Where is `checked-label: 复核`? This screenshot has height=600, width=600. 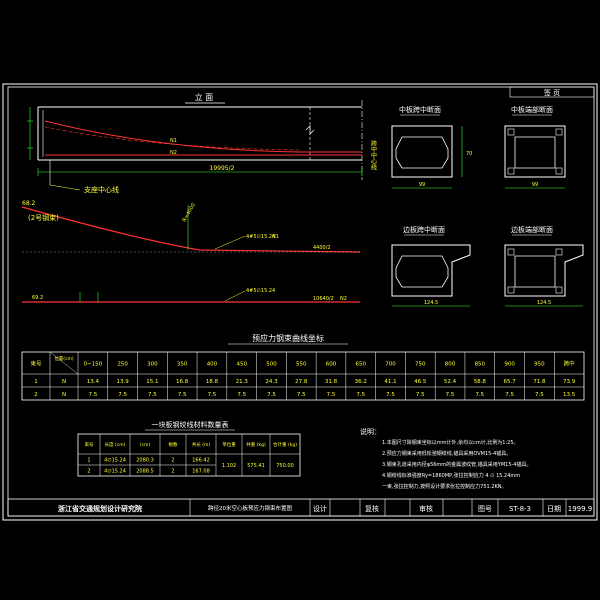 checked-label: 复核 is located at coordinates (372, 508).